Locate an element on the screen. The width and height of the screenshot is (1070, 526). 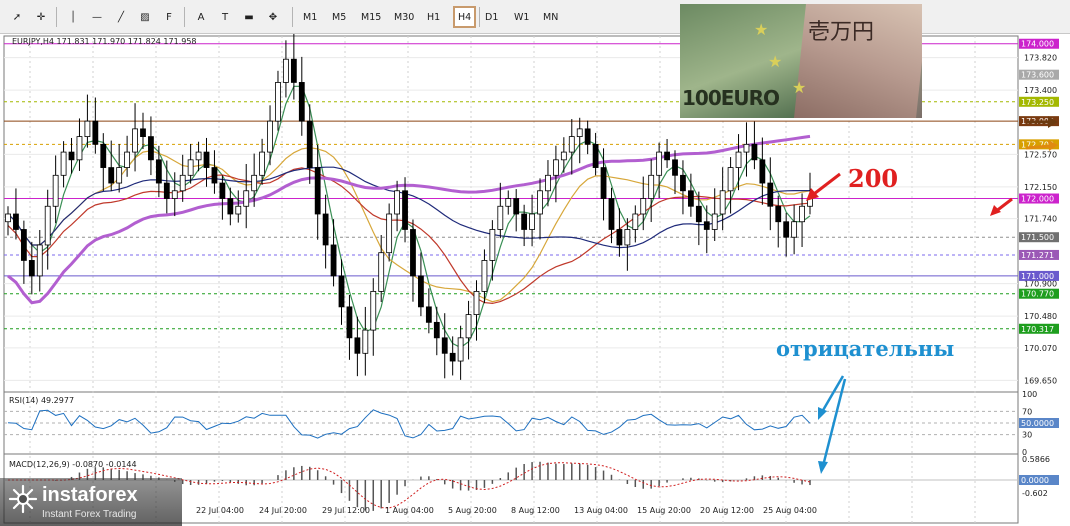
timeframe-m1-button: M1 is located at coordinates (310, 17).